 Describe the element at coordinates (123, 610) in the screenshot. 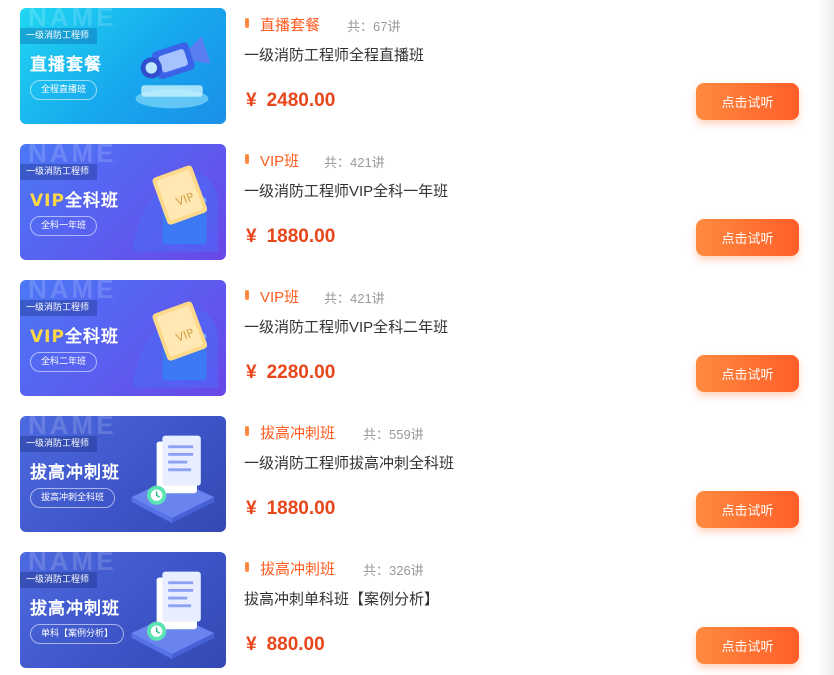

I see `course-thumbnail: NAME 一级消防工程师 拔高冲刺班 单科【案例分析】` at that location.